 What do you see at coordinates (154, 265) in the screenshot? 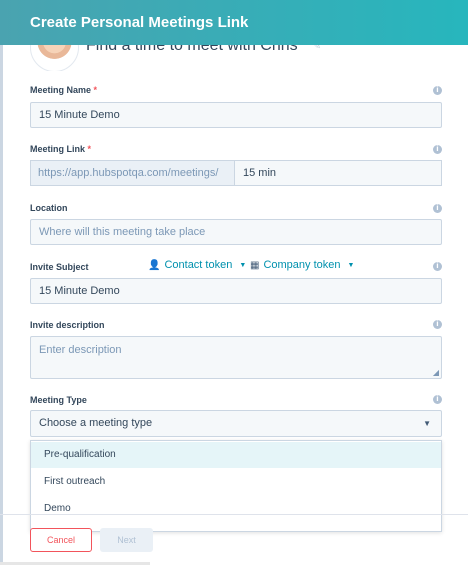
I see `person-icon: 👤` at bounding box center [154, 265].